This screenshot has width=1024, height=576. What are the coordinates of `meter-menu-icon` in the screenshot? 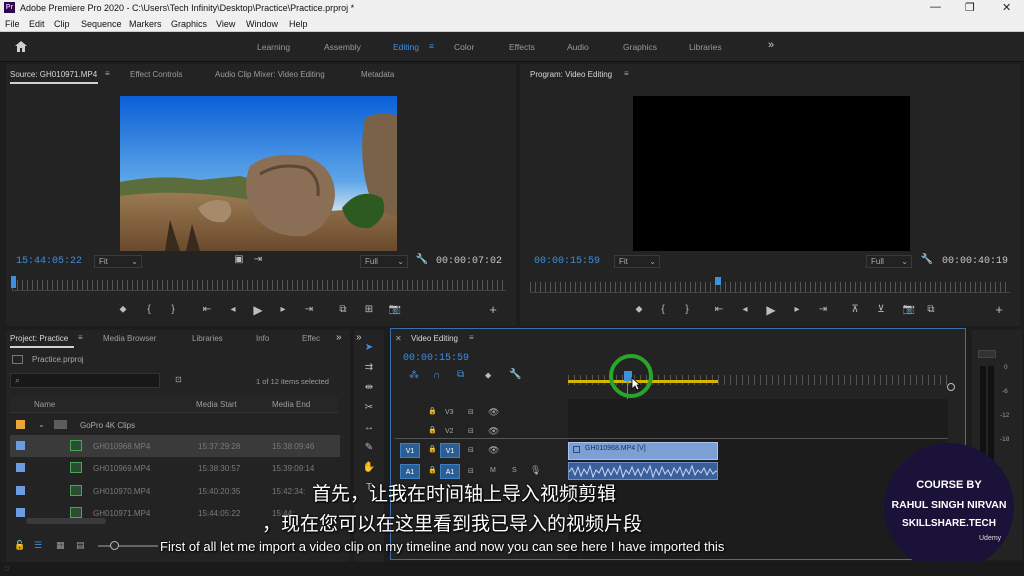 It's located at (987, 354).